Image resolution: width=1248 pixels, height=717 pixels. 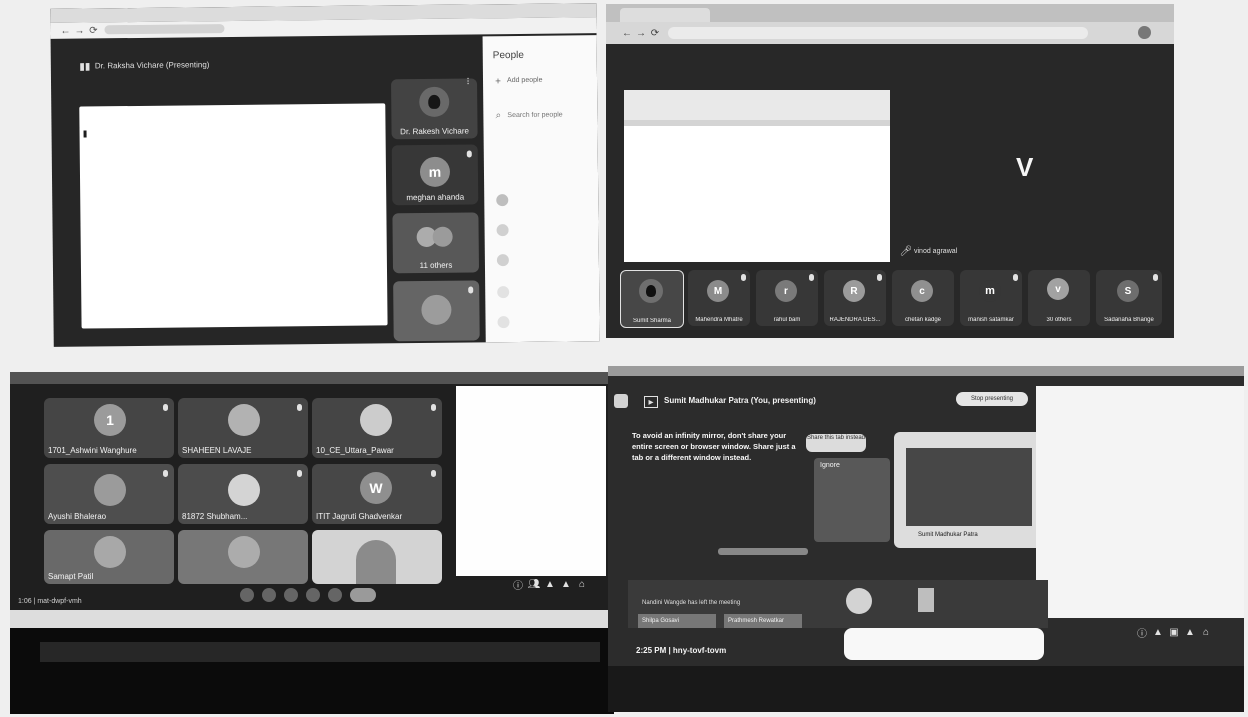 What do you see at coordinates (335, 595) in the screenshot?
I see `more-button` at bounding box center [335, 595].